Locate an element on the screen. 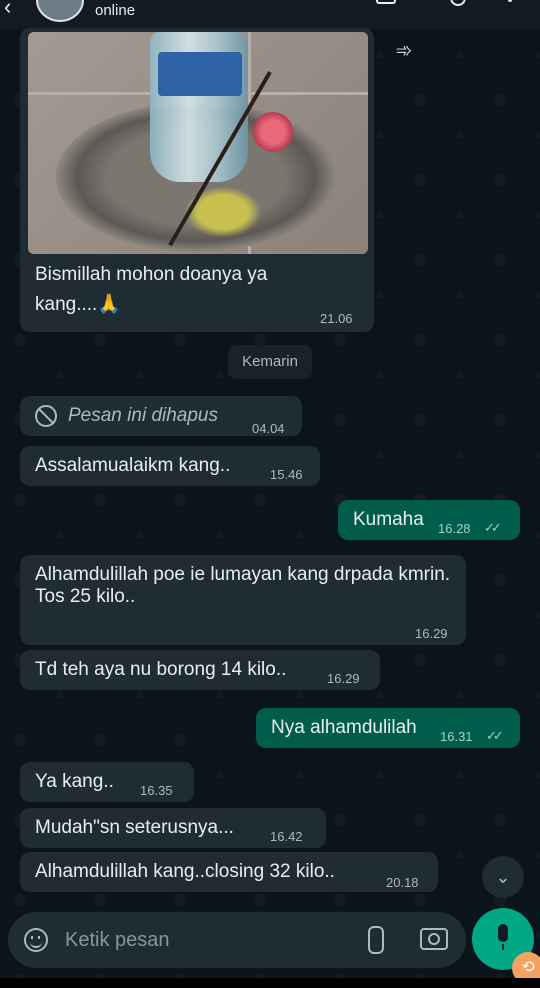 This screenshot has width=540, height=988. menu-icon is located at coordinates (510, 1).